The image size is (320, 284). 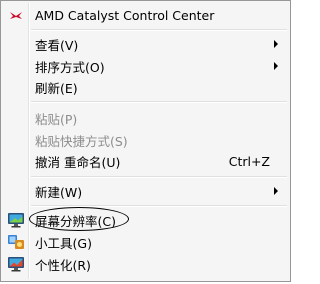 What do you see at coordinates (145, 264) in the screenshot?
I see `menu-item-personalize: 个性化(R)` at bounding box center [145, 264].